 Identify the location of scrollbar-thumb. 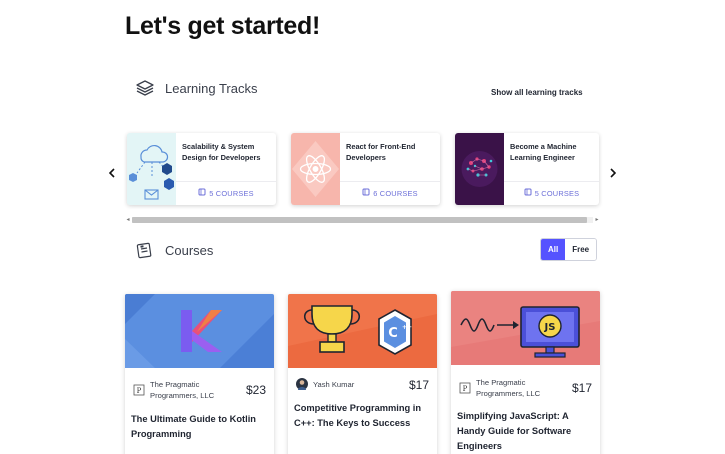
(359, 220).